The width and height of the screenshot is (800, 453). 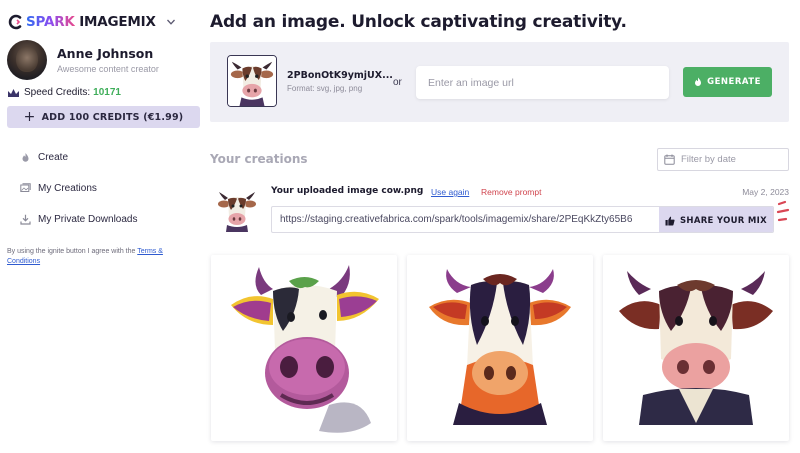 I want to click on user-profile: Anne Johnson Awesome content creator, so click(x=83, y=60).